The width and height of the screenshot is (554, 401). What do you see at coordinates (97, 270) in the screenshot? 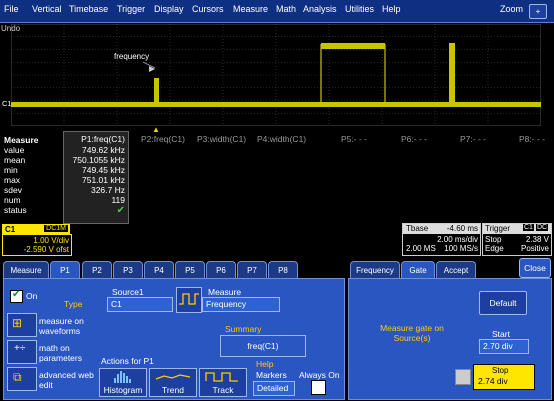
I see `tab-p2: P2` at bounding box center [97, 270].